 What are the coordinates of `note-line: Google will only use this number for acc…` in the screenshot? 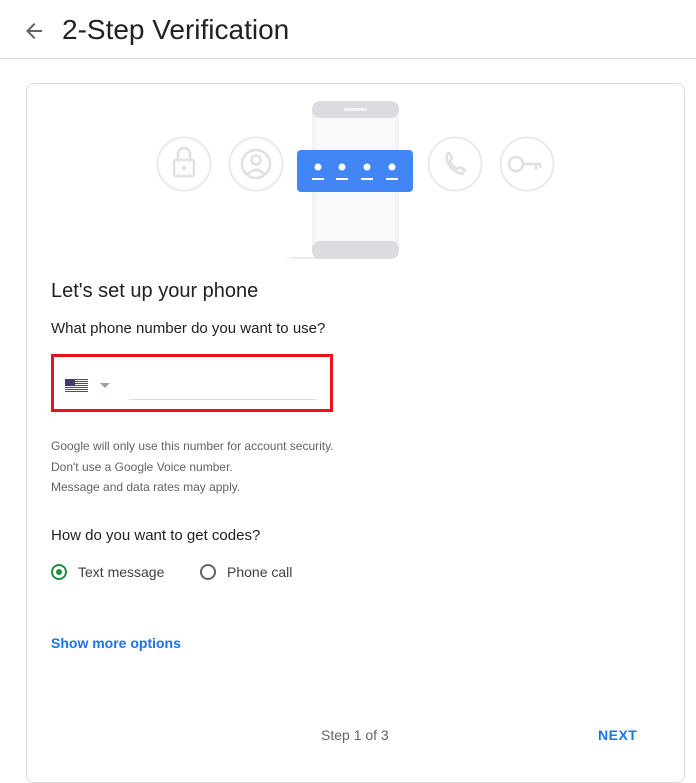 It's located at (192, 446).